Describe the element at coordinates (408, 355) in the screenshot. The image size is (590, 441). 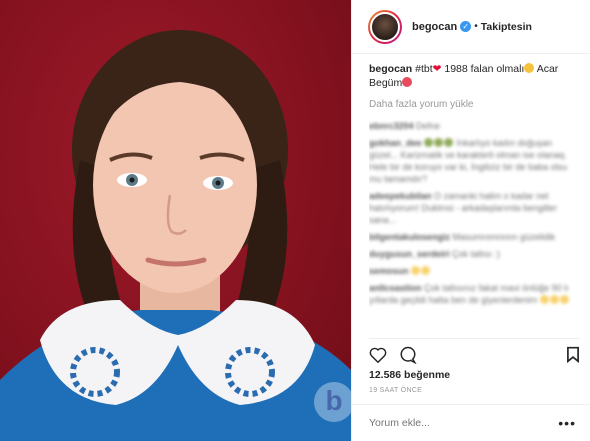
I see `comment-bubble-icon` at that location.